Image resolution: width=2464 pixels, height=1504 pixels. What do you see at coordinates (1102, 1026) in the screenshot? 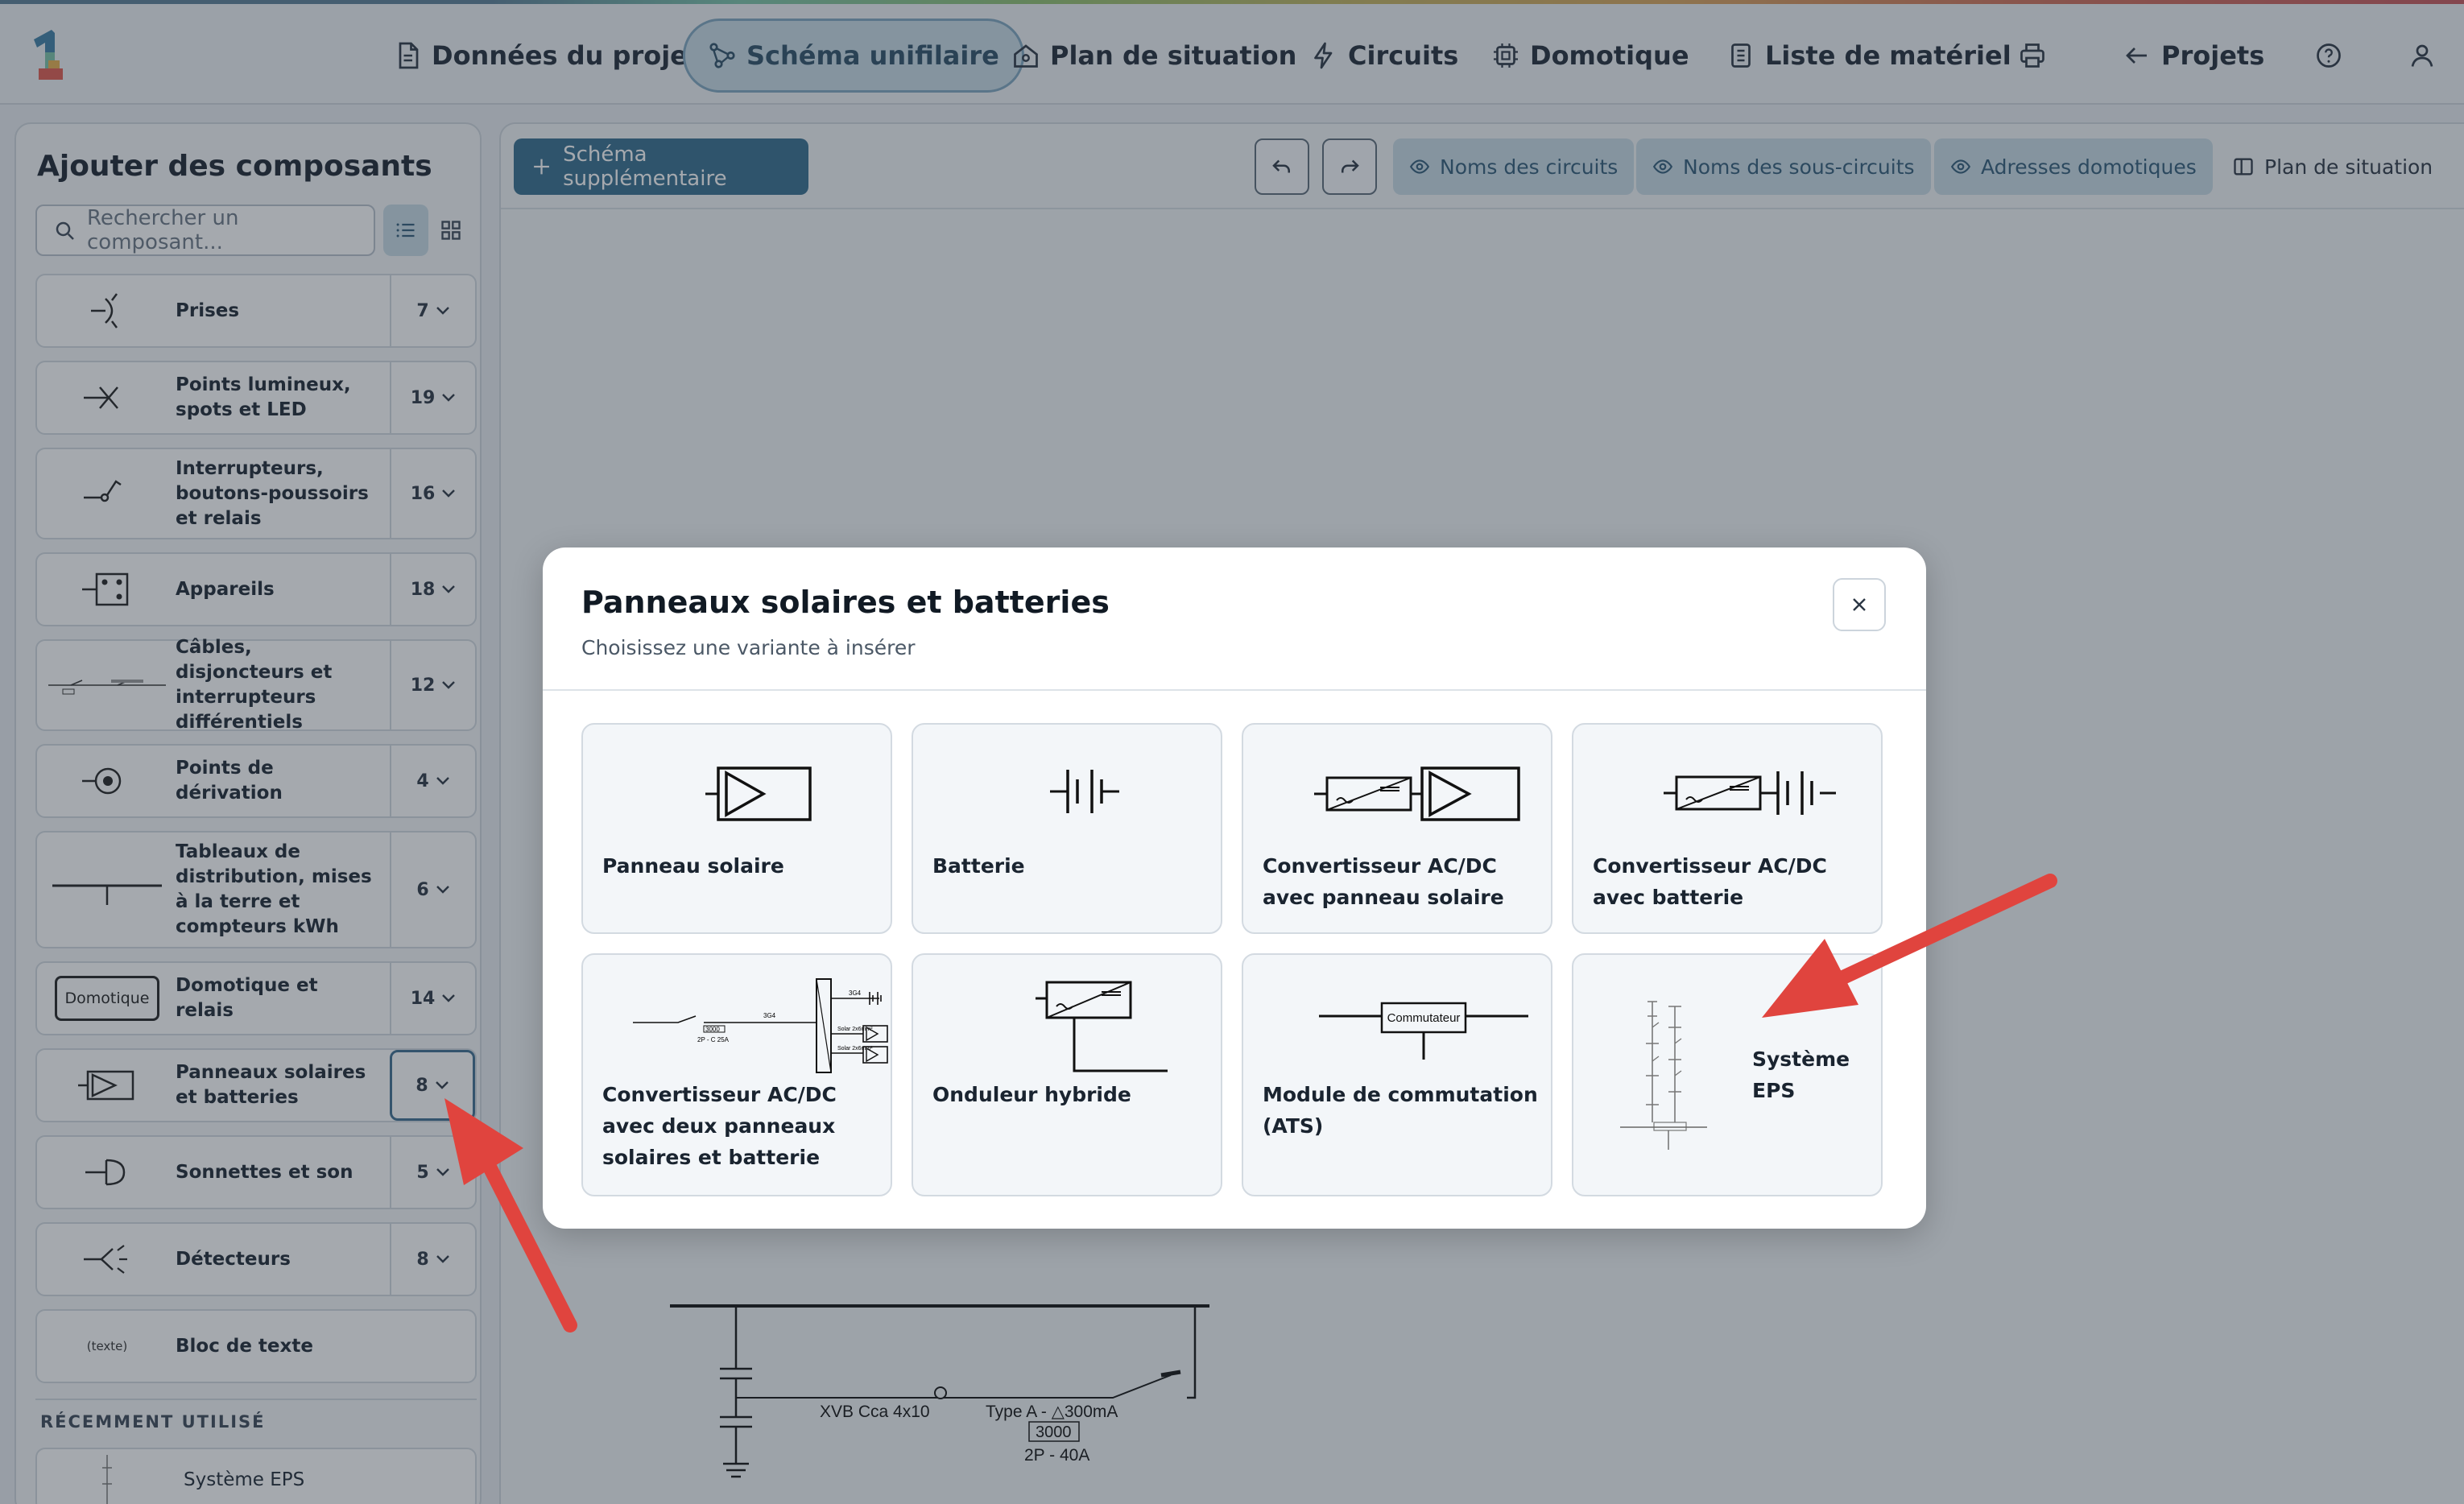
I see `hybrid-inverter-symbol` at bounding box center [1102, 1026].